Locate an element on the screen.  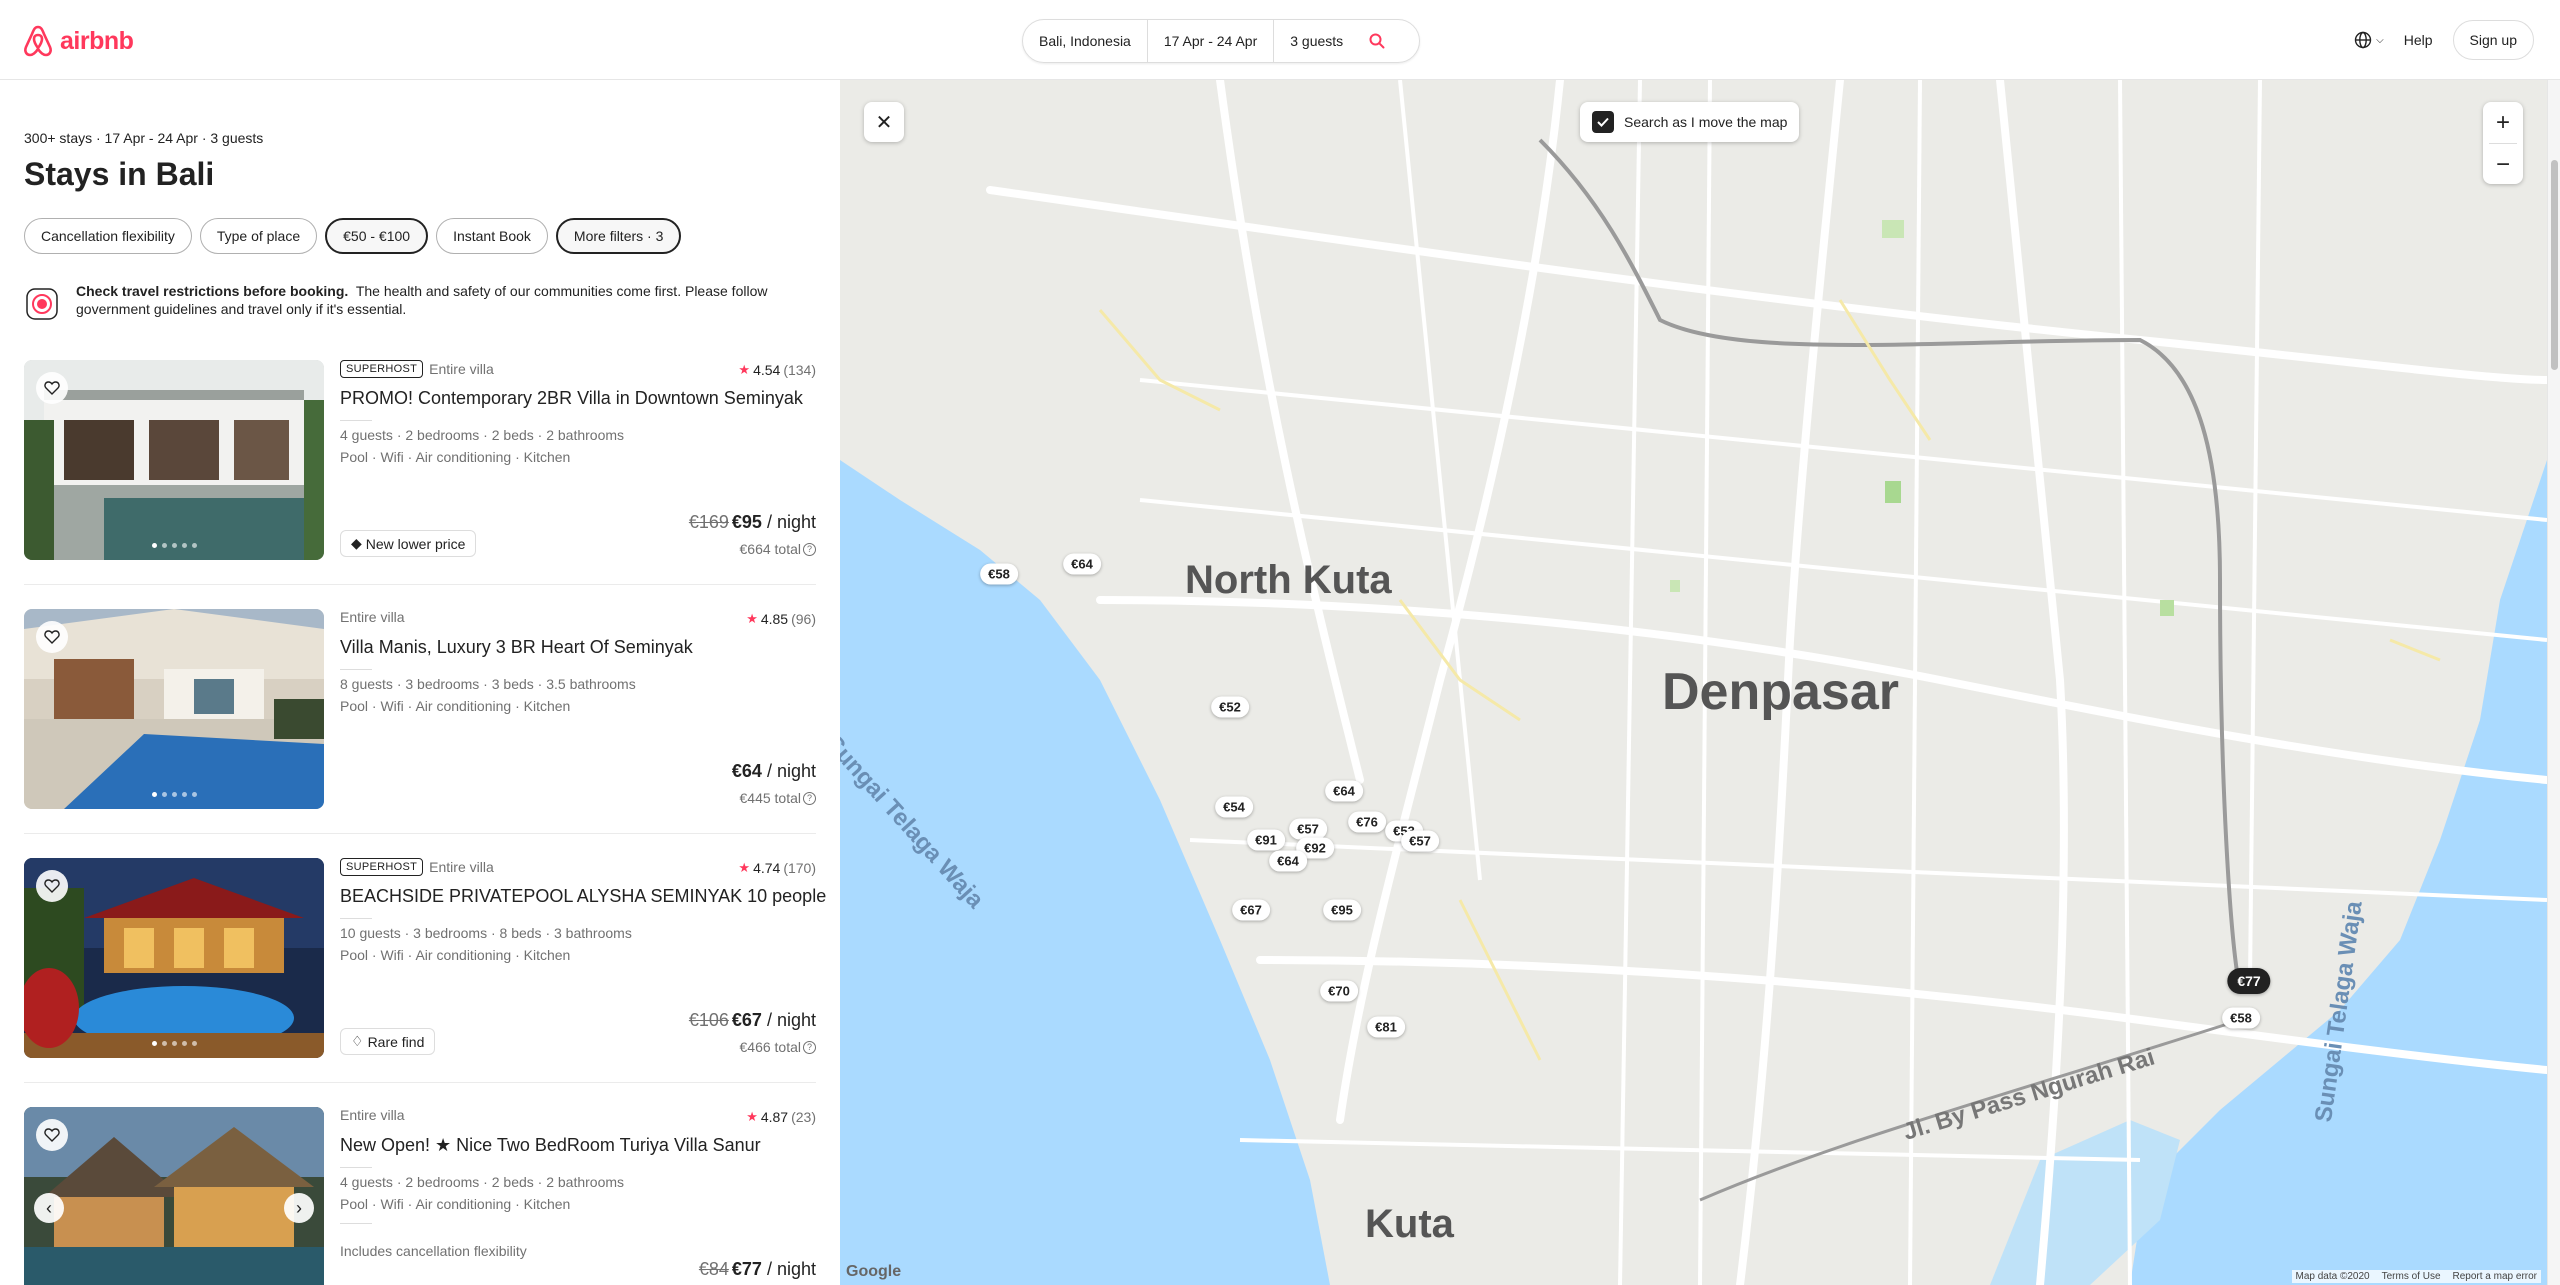
listing-price: €64 / night is located at coordinates (774, 771).